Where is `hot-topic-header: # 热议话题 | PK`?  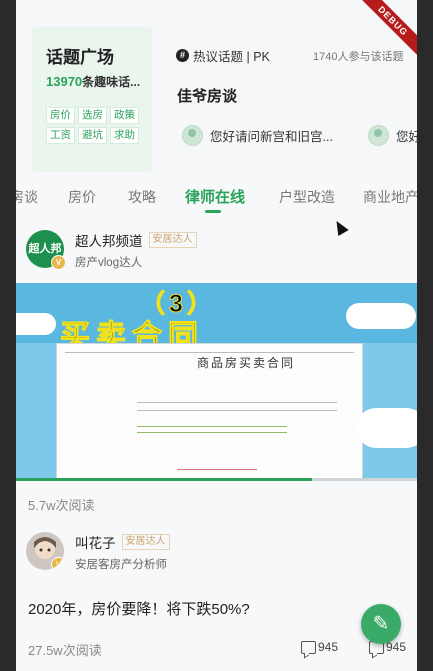 hot-topic-header: # 热议话题 | PK is located at coordinates (223, 55).